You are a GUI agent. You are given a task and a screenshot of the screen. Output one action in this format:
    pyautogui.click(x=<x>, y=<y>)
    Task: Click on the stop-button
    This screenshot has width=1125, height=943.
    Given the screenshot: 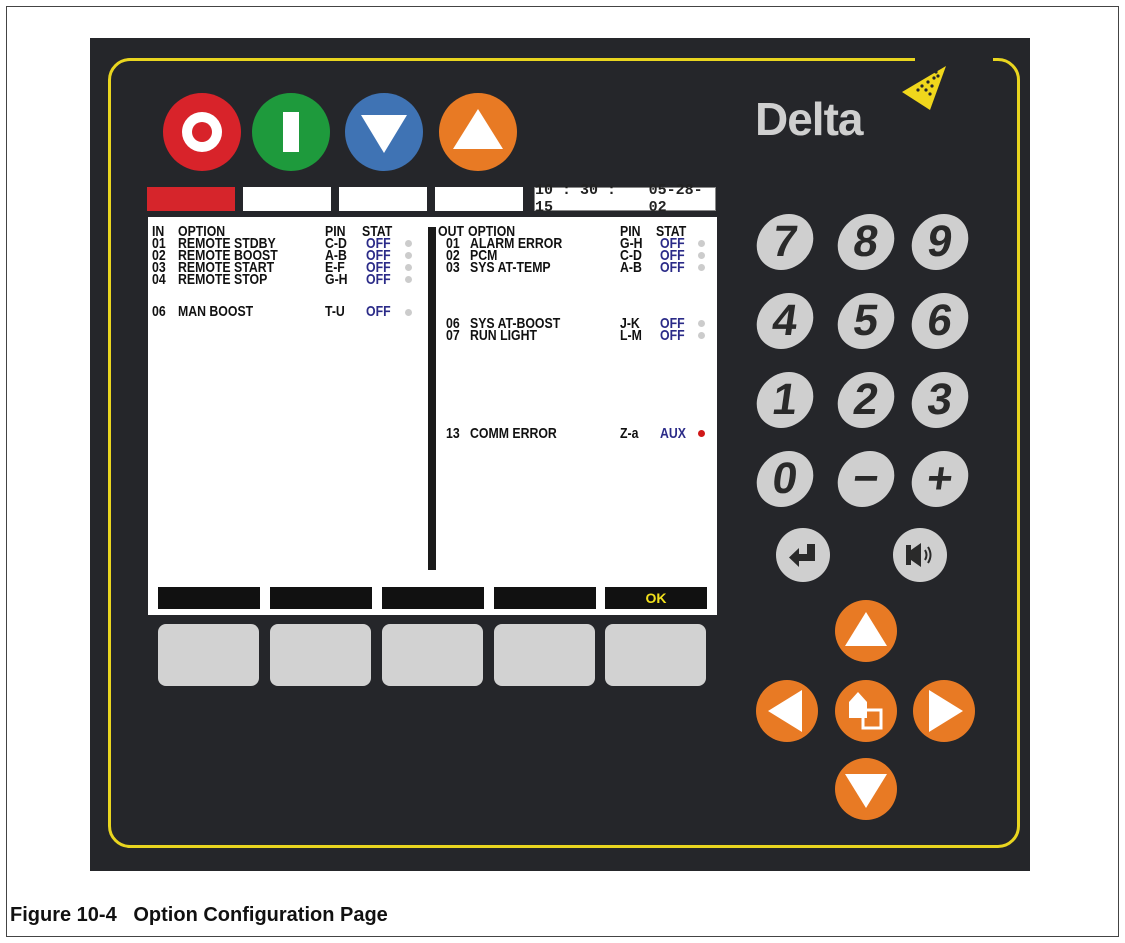 What is the action you would take?
    pyautogui.click(x=202, y=132)
    